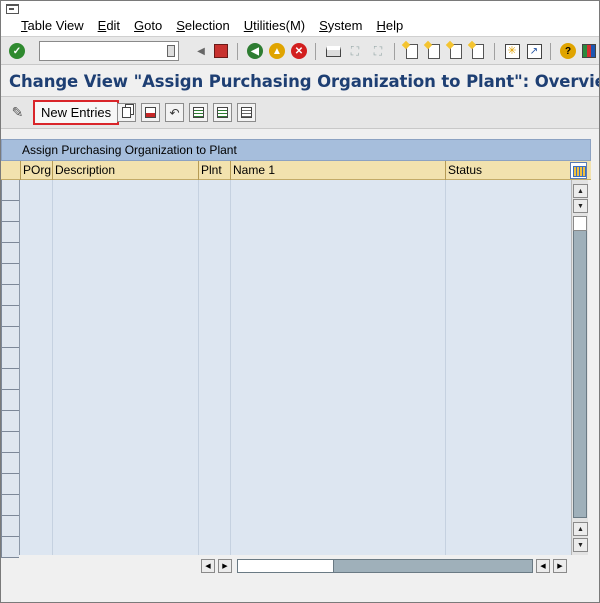 Image resolution: width=600 pixels, height=603 pixels. I want to click on table-settings-icon, so click(578, 170).